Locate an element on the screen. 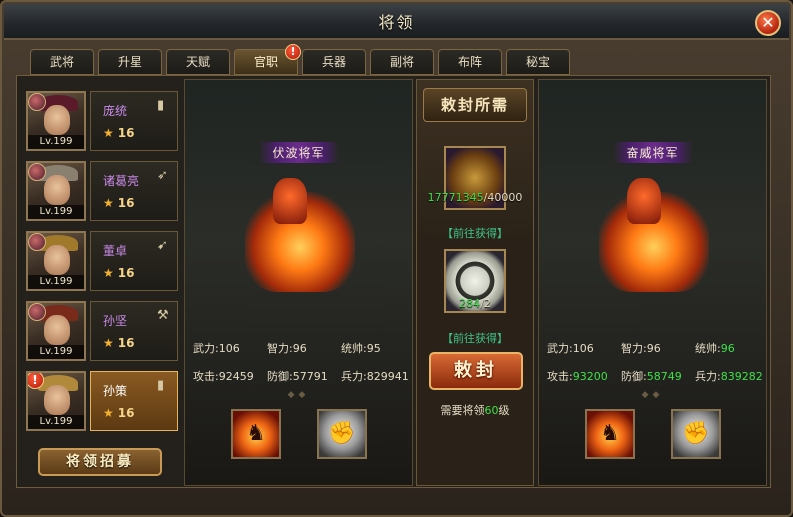 This screenshot has height=517, width=793. tab-label: 官职 is located at coordinates (265, 62).